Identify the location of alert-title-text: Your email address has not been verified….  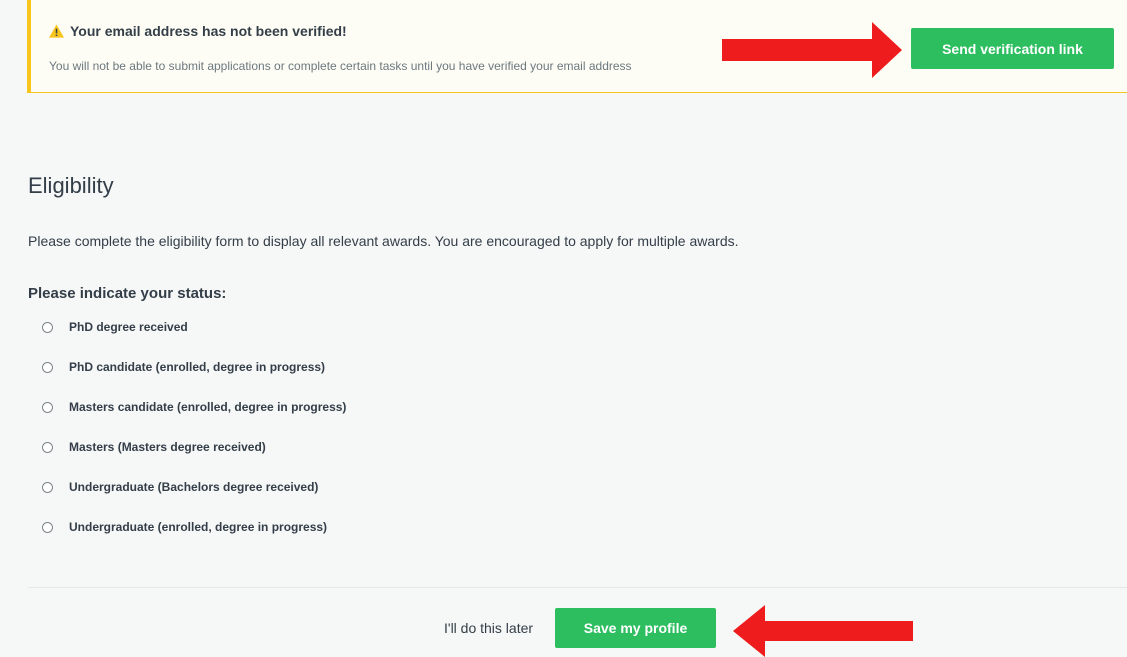
(208, 31).